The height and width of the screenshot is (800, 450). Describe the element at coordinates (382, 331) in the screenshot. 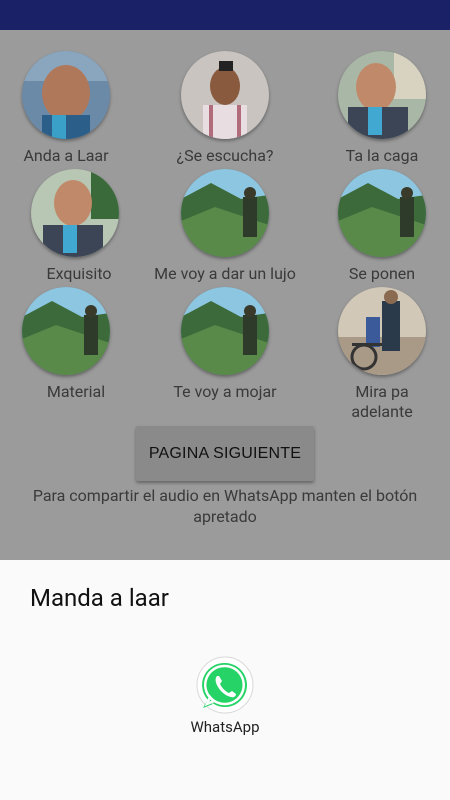

I see `bike-photo-avatar` at that location.